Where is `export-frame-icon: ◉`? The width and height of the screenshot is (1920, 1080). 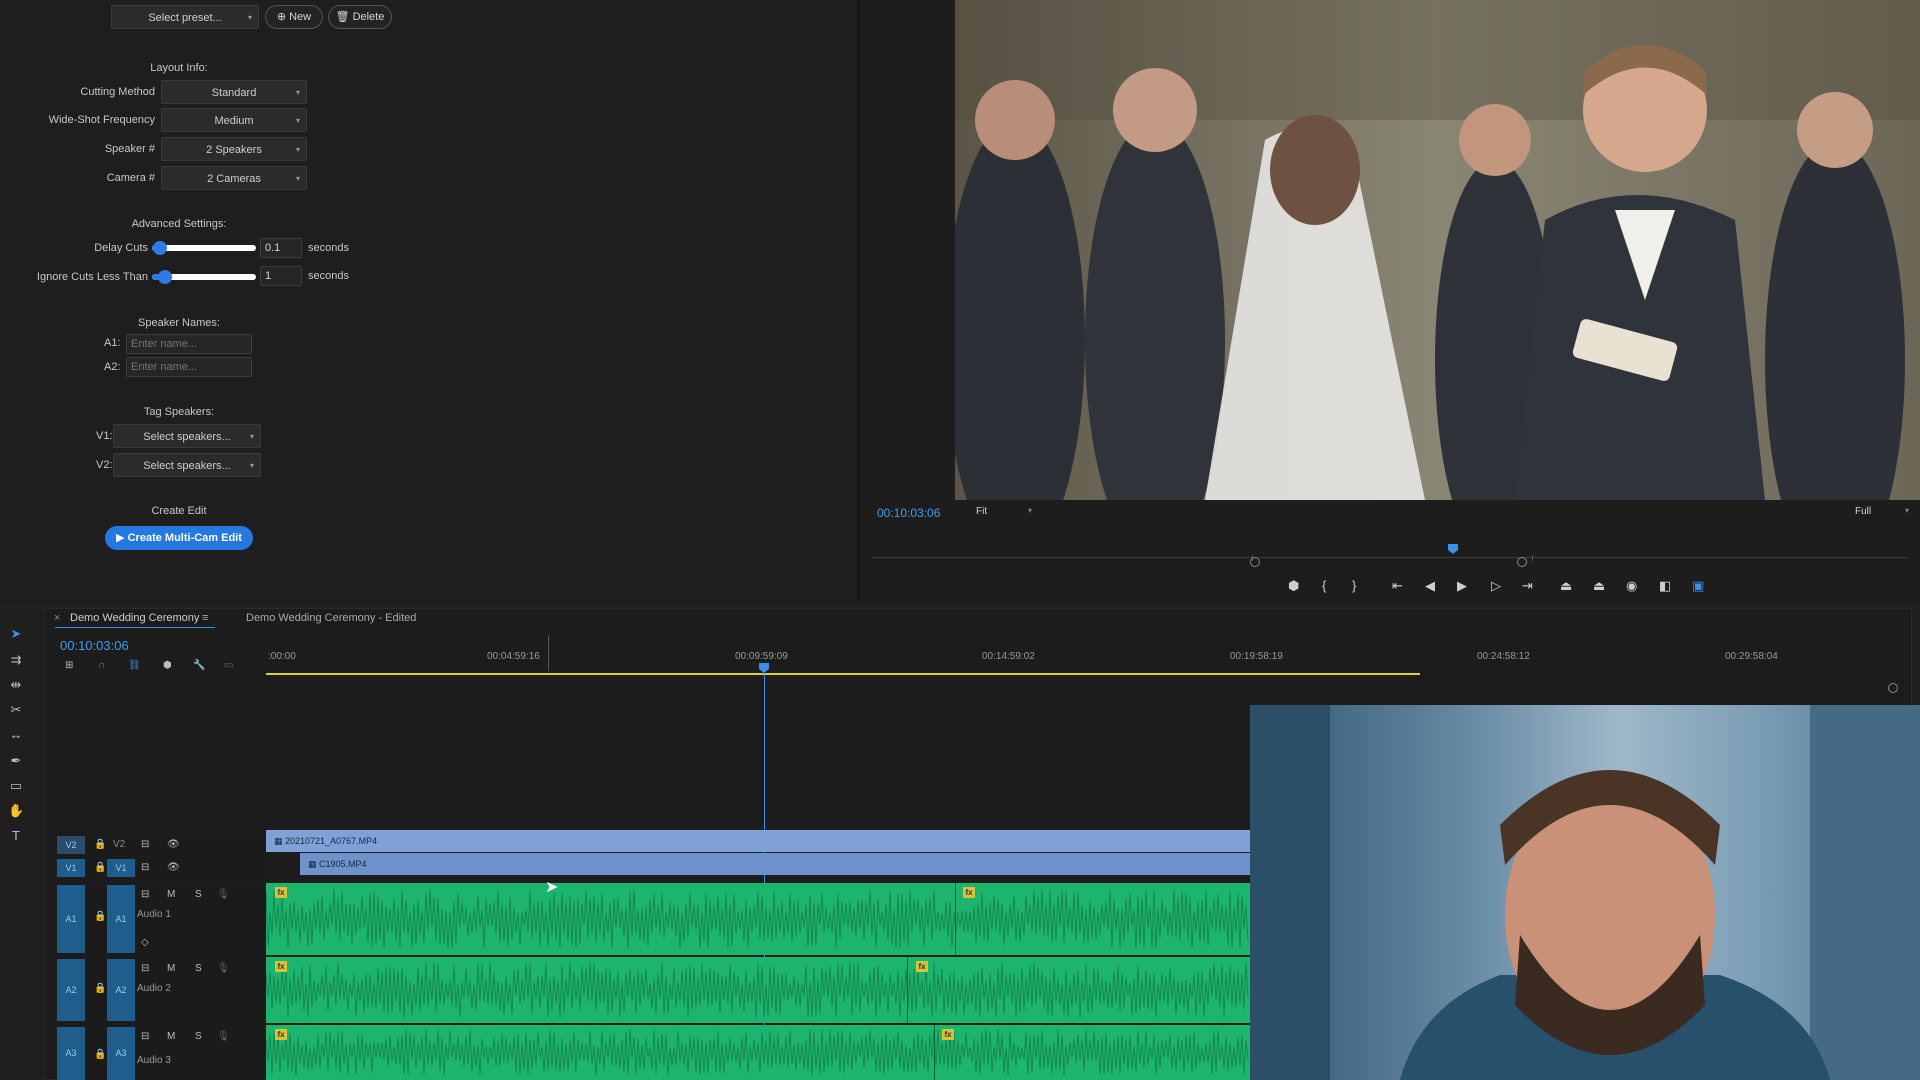 export-frame-icon: ◉ is located at coordinates (1631, 586).